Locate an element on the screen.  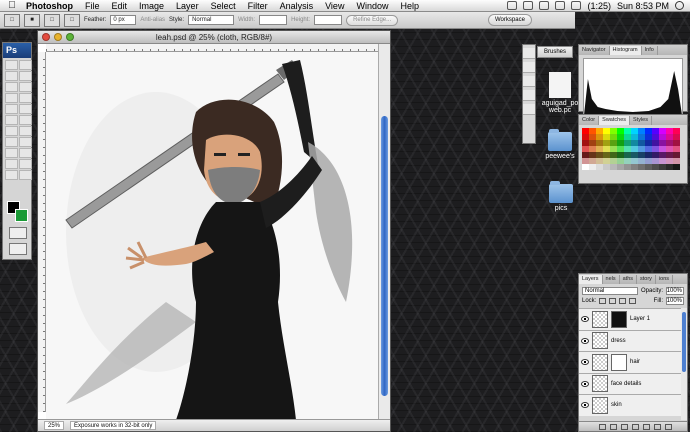
desktop-file-icon: aguigad_po web.pc is located at coordinates (560, 93).